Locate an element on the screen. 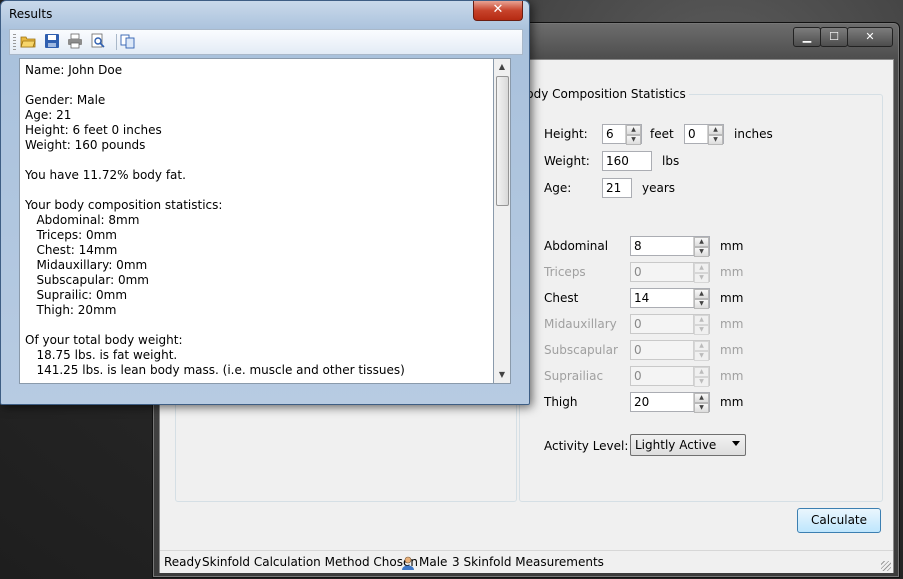  age-unit: years is located at coordinates (659, 188).